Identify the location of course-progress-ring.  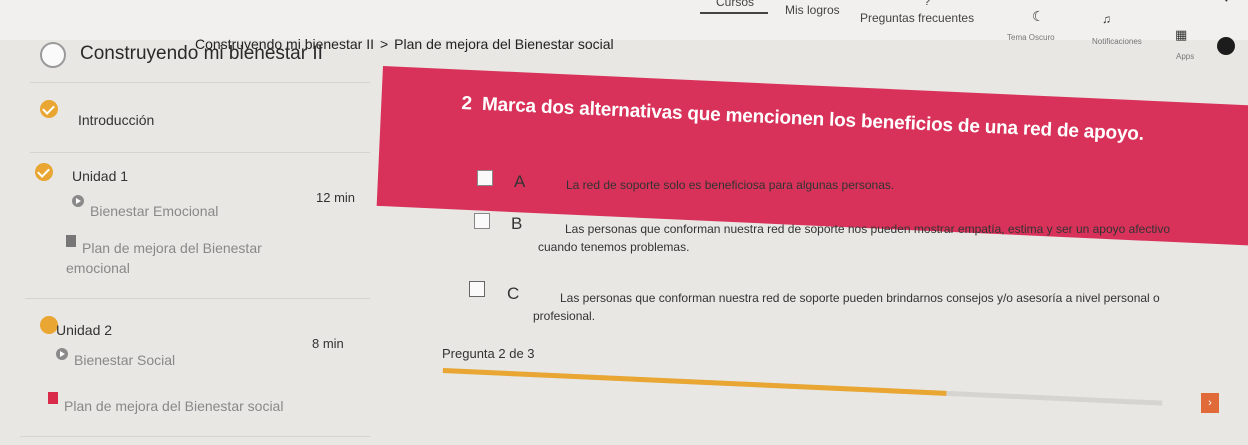
(53, 55).